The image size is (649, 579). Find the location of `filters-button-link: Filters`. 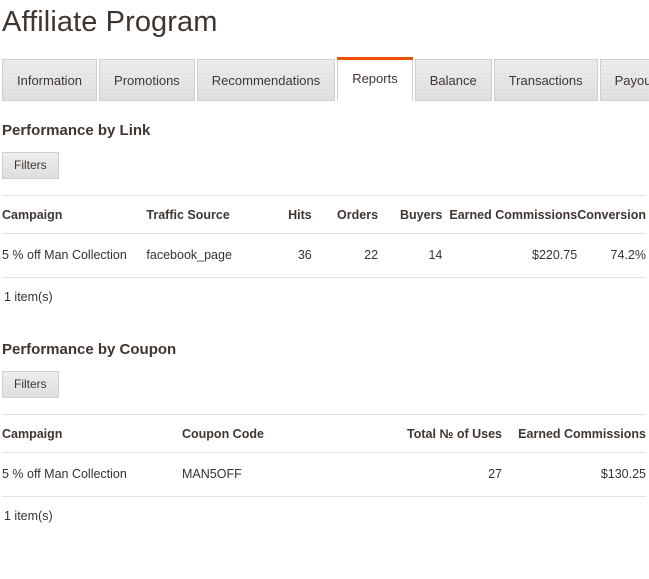

filters-button-link: Filters is located at coordinates (30, 165).